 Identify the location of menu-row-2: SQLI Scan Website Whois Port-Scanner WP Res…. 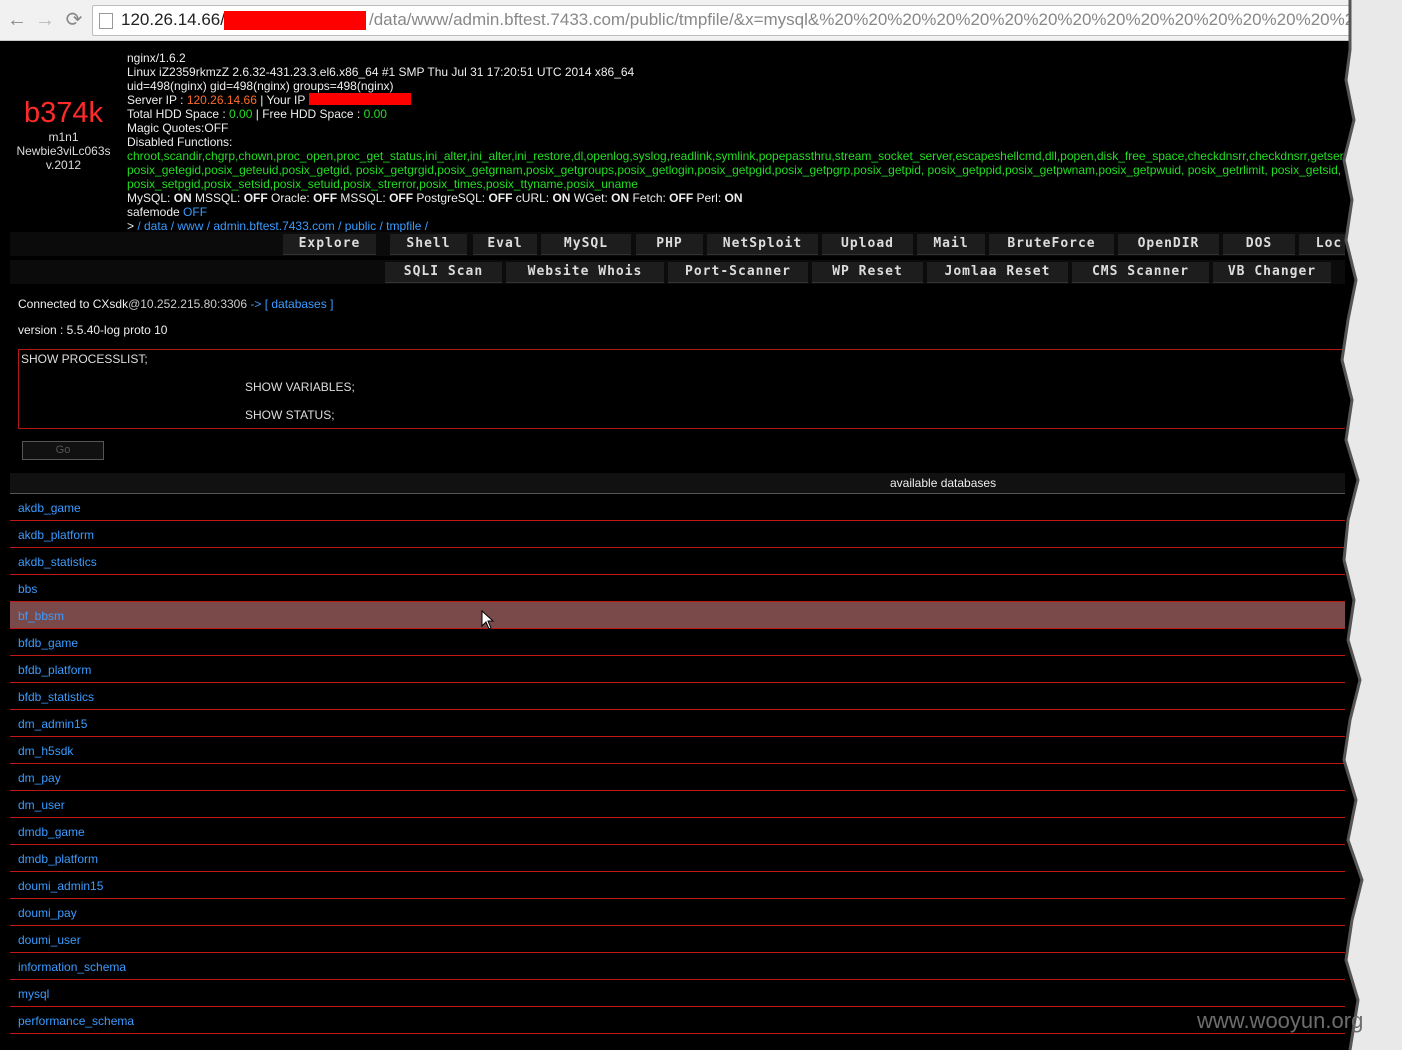
(677, 272).